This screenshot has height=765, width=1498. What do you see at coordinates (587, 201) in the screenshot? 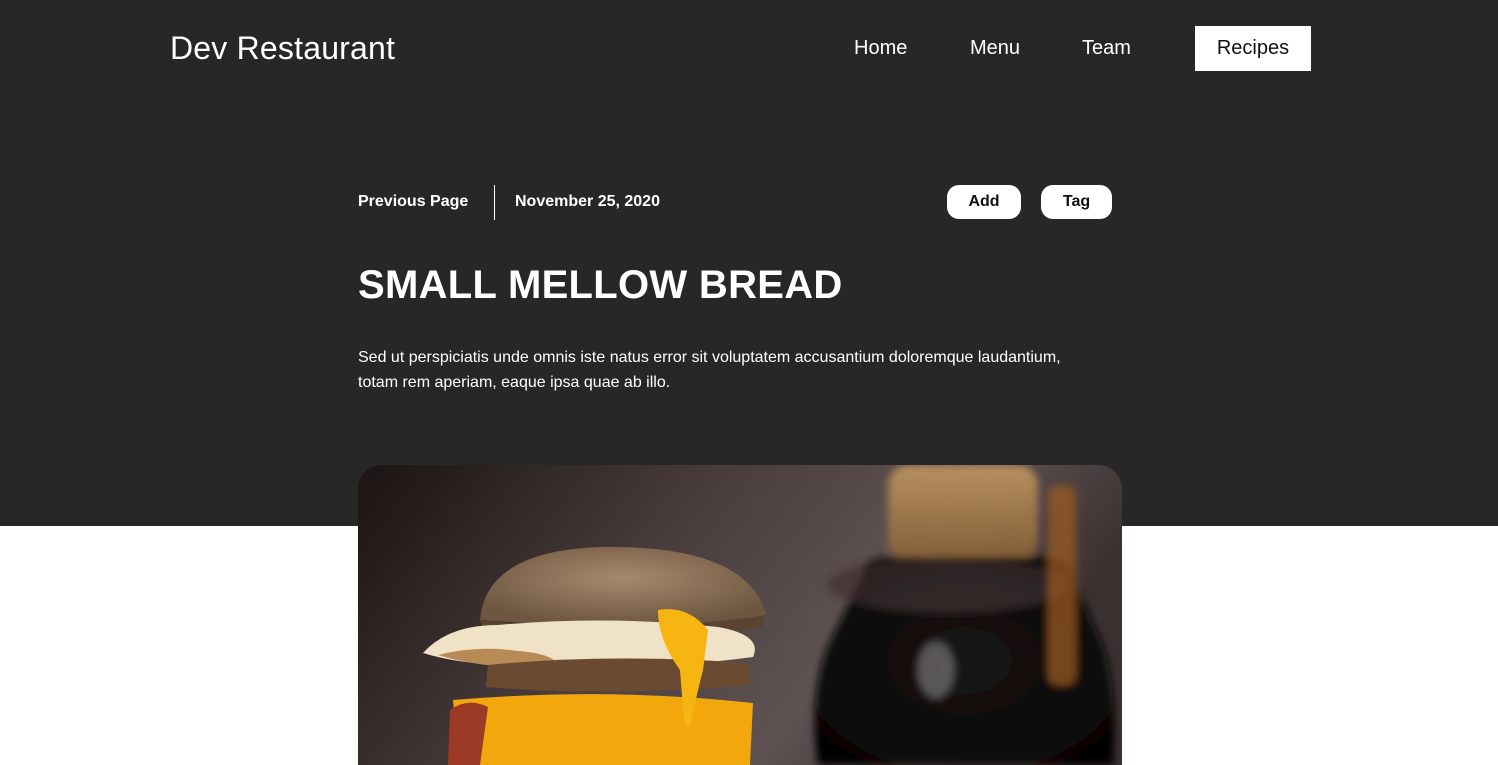
I see `post-date: November 25, 2020` at bounding box center [587, 201].